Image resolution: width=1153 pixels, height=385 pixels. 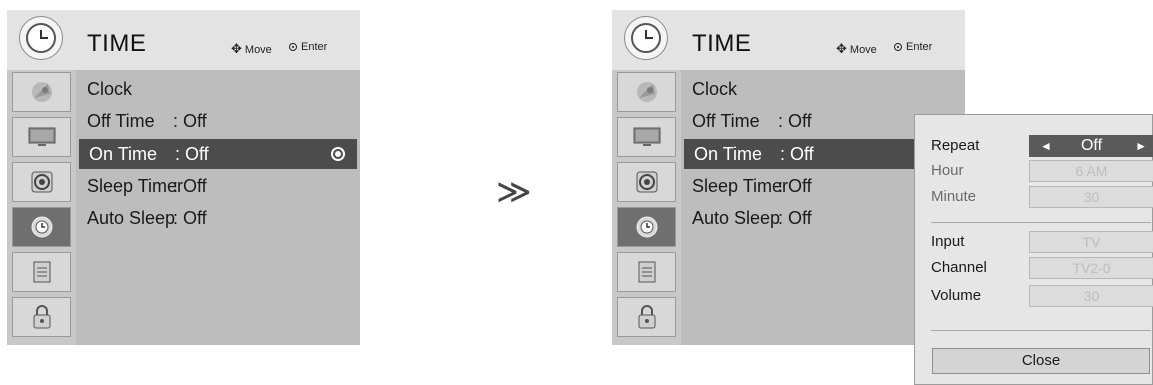 What do you see at coordinates (1091, 197) in the screenshot?
I see `minute-field: 30` at bounding box center [1091, 197].